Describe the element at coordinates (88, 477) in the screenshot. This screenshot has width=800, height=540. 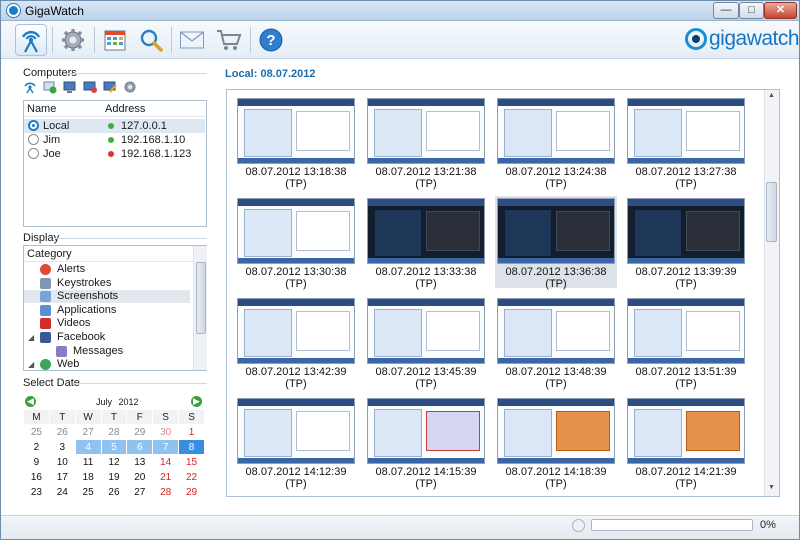
I see `calendar-day: 18` at that location.